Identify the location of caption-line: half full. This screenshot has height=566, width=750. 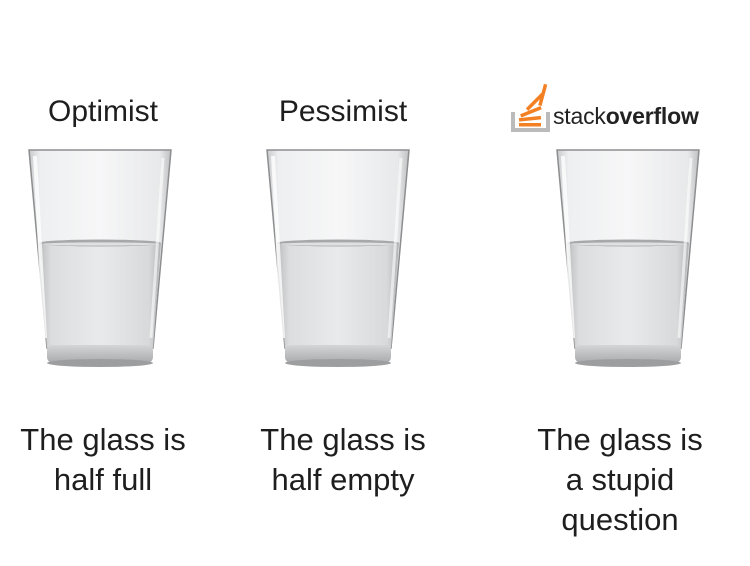
(103, 479).